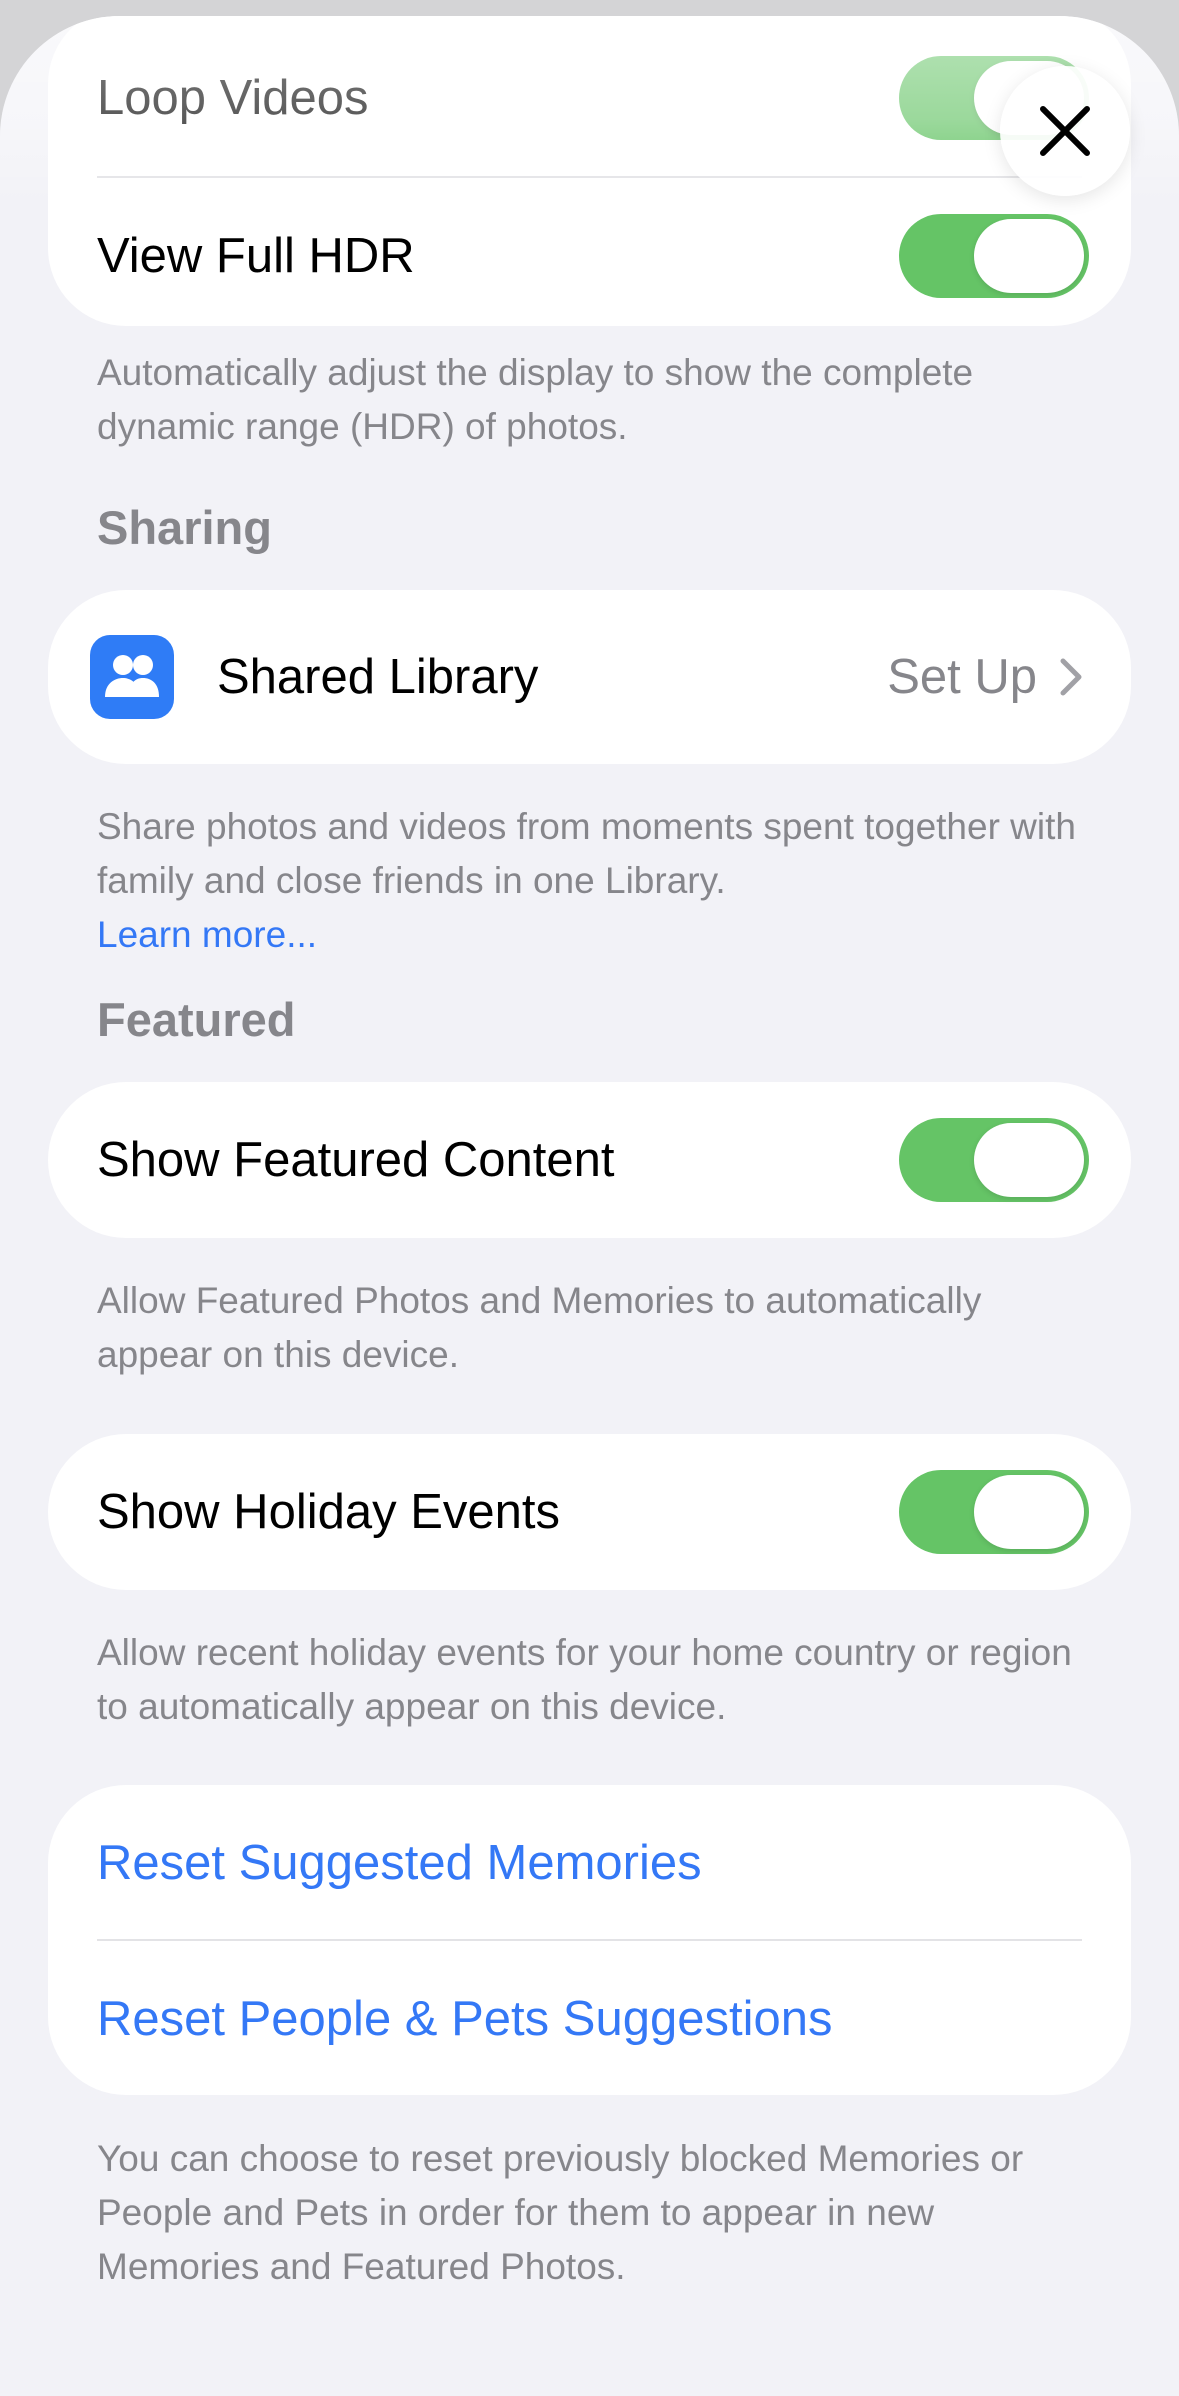 Image resolution: width=1179 pixels, height=2396 pixels. I want to click on show-featured-content-label: Show Featured Content, so click(356, 1160).